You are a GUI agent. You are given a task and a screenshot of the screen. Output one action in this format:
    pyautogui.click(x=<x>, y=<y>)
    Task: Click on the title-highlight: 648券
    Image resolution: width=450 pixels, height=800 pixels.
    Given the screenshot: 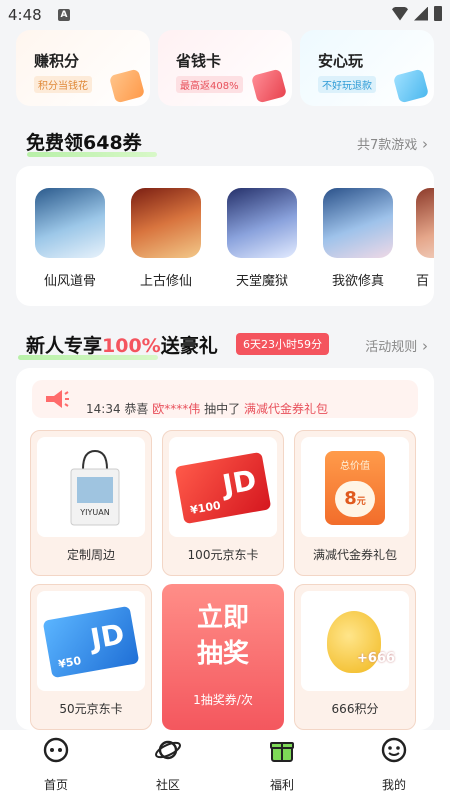 What is the action you would take?
    pyautogui.click(x=92, y=144)
    